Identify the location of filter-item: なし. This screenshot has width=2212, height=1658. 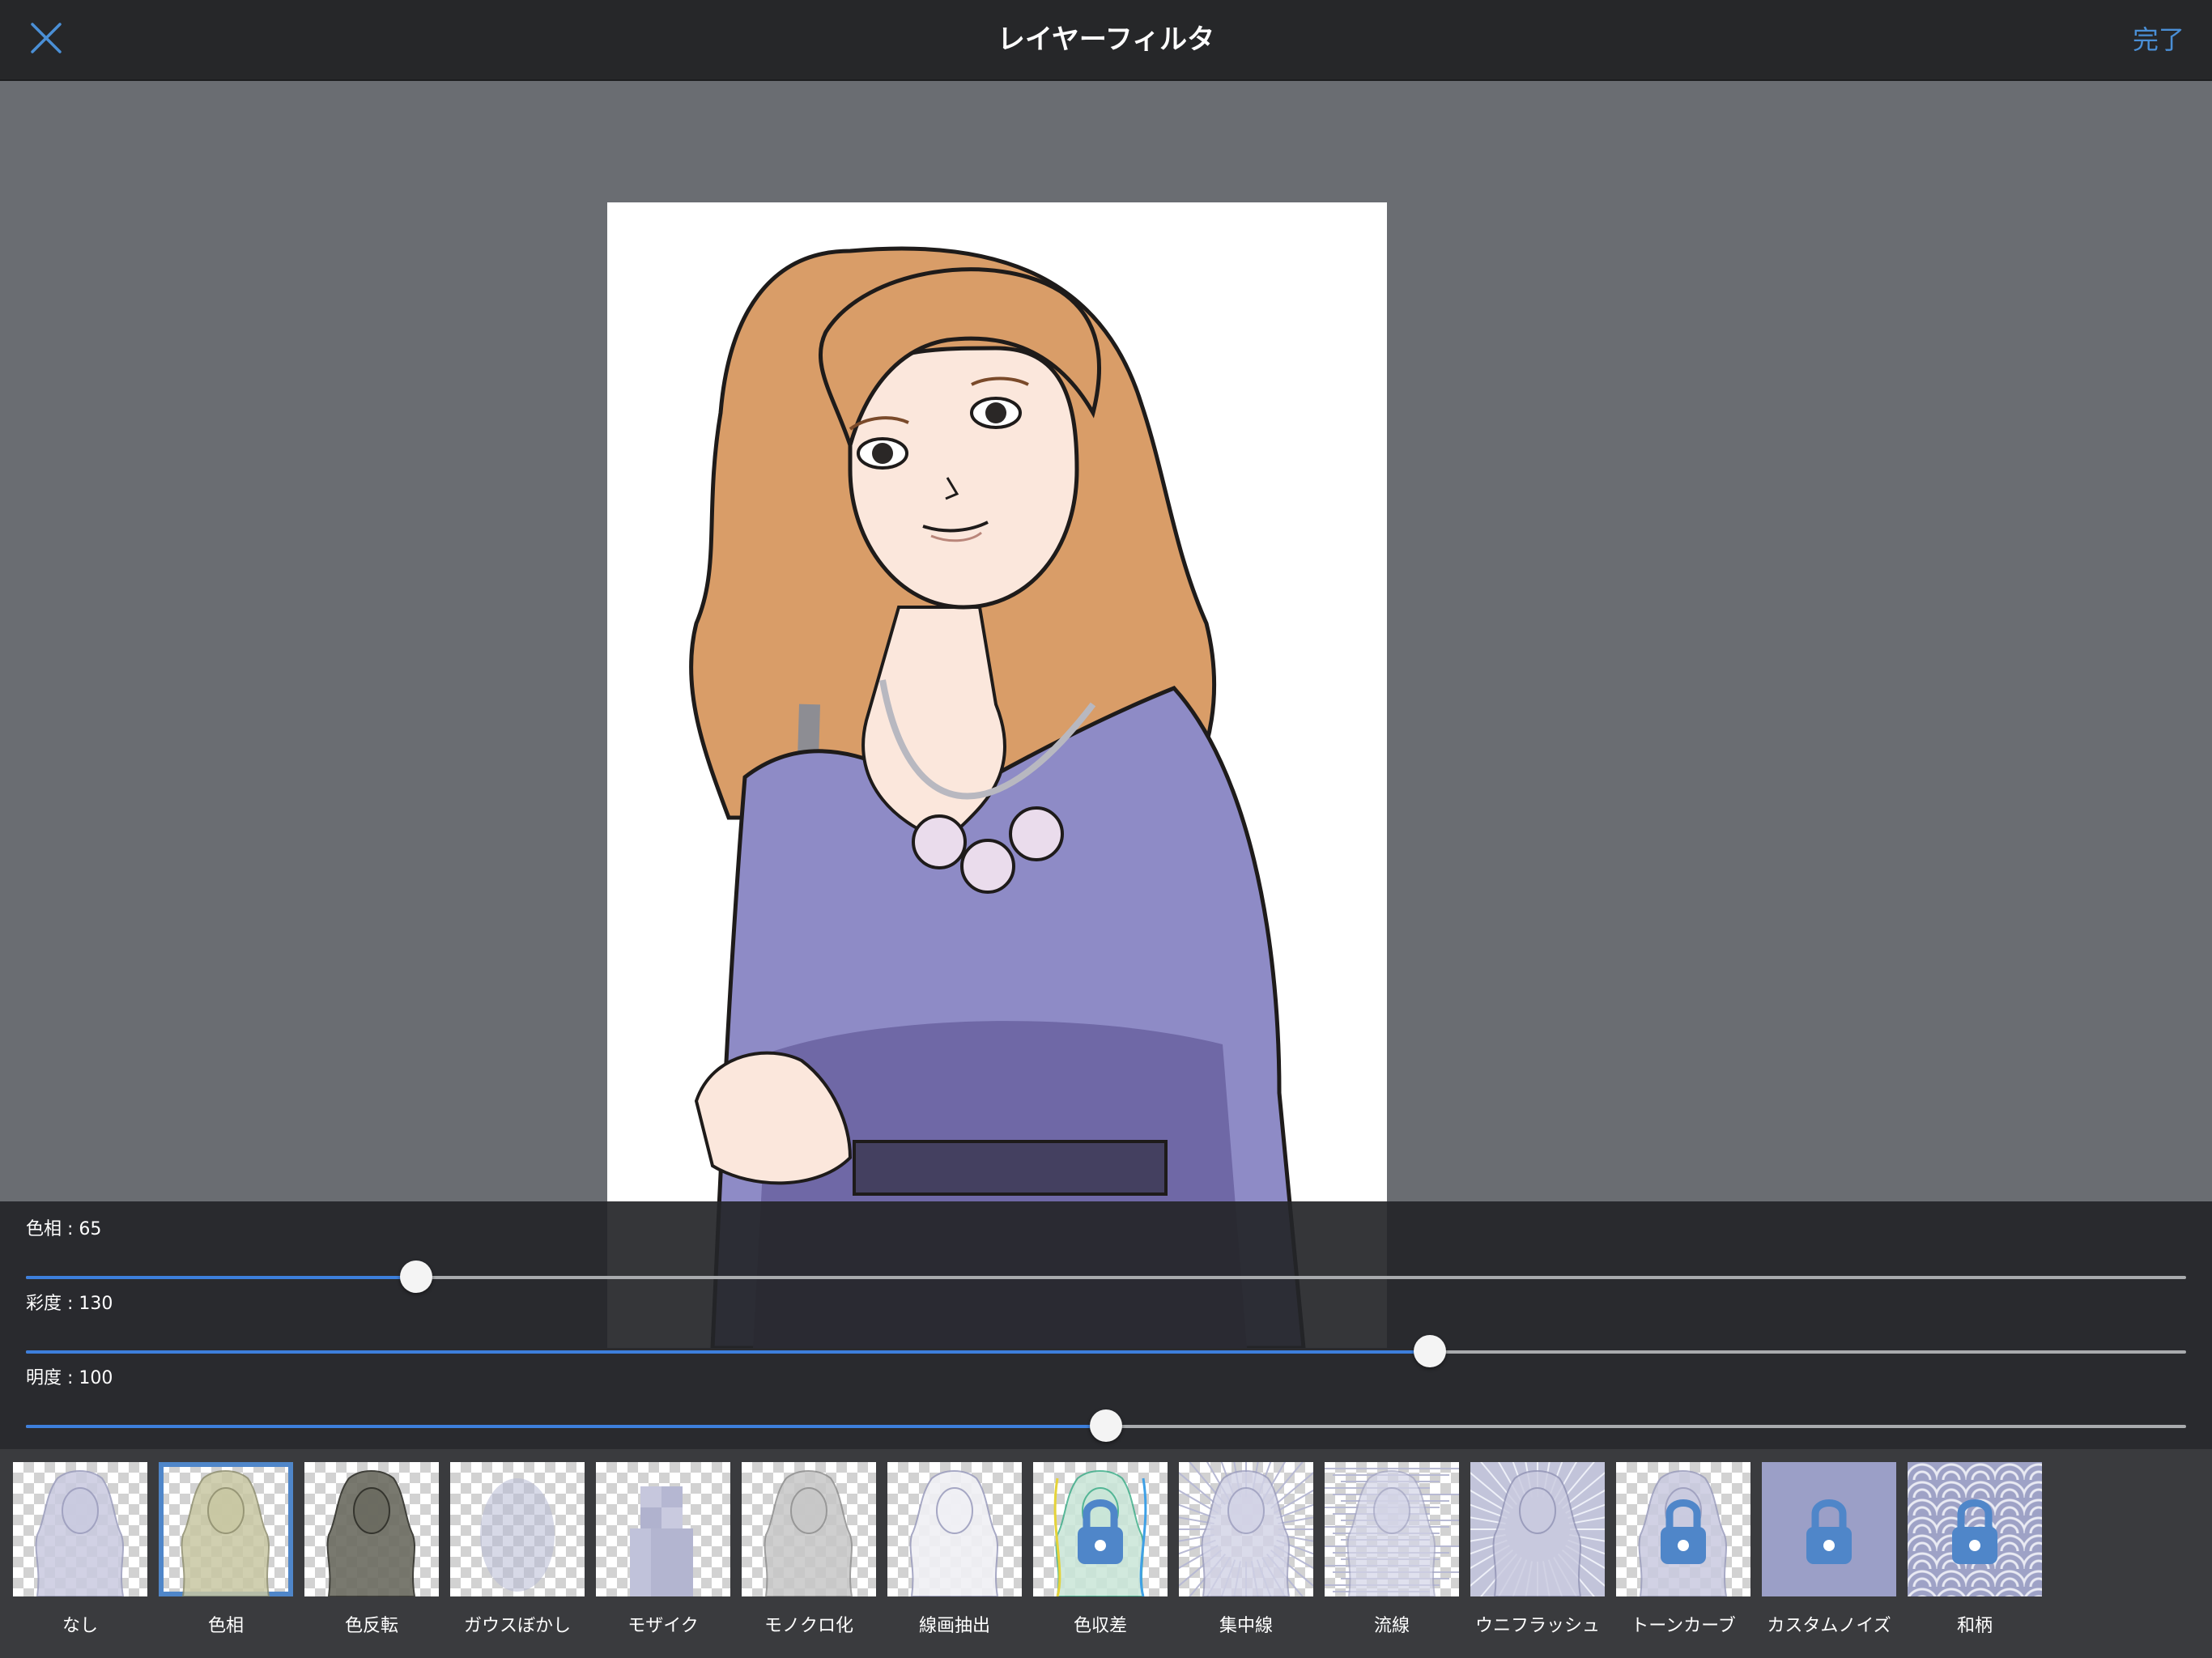
(80, 1555).